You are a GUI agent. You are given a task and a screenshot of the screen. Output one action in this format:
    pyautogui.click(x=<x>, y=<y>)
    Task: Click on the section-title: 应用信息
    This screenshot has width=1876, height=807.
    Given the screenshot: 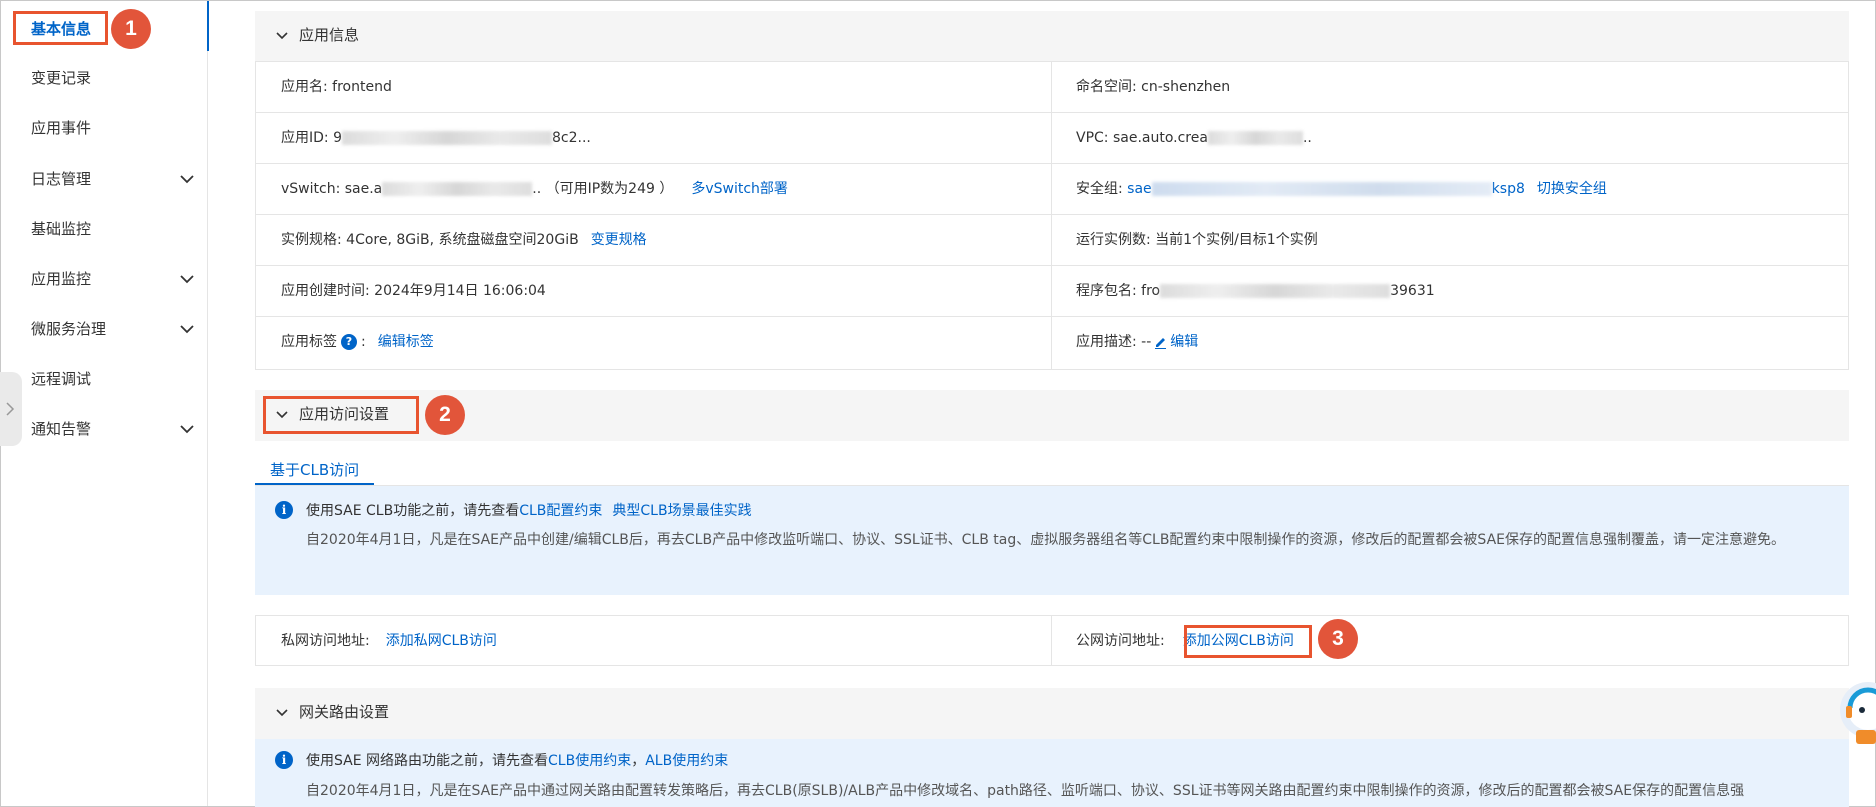 What is the action you would take?
    pyautogui.click(x=329, y=35)
    